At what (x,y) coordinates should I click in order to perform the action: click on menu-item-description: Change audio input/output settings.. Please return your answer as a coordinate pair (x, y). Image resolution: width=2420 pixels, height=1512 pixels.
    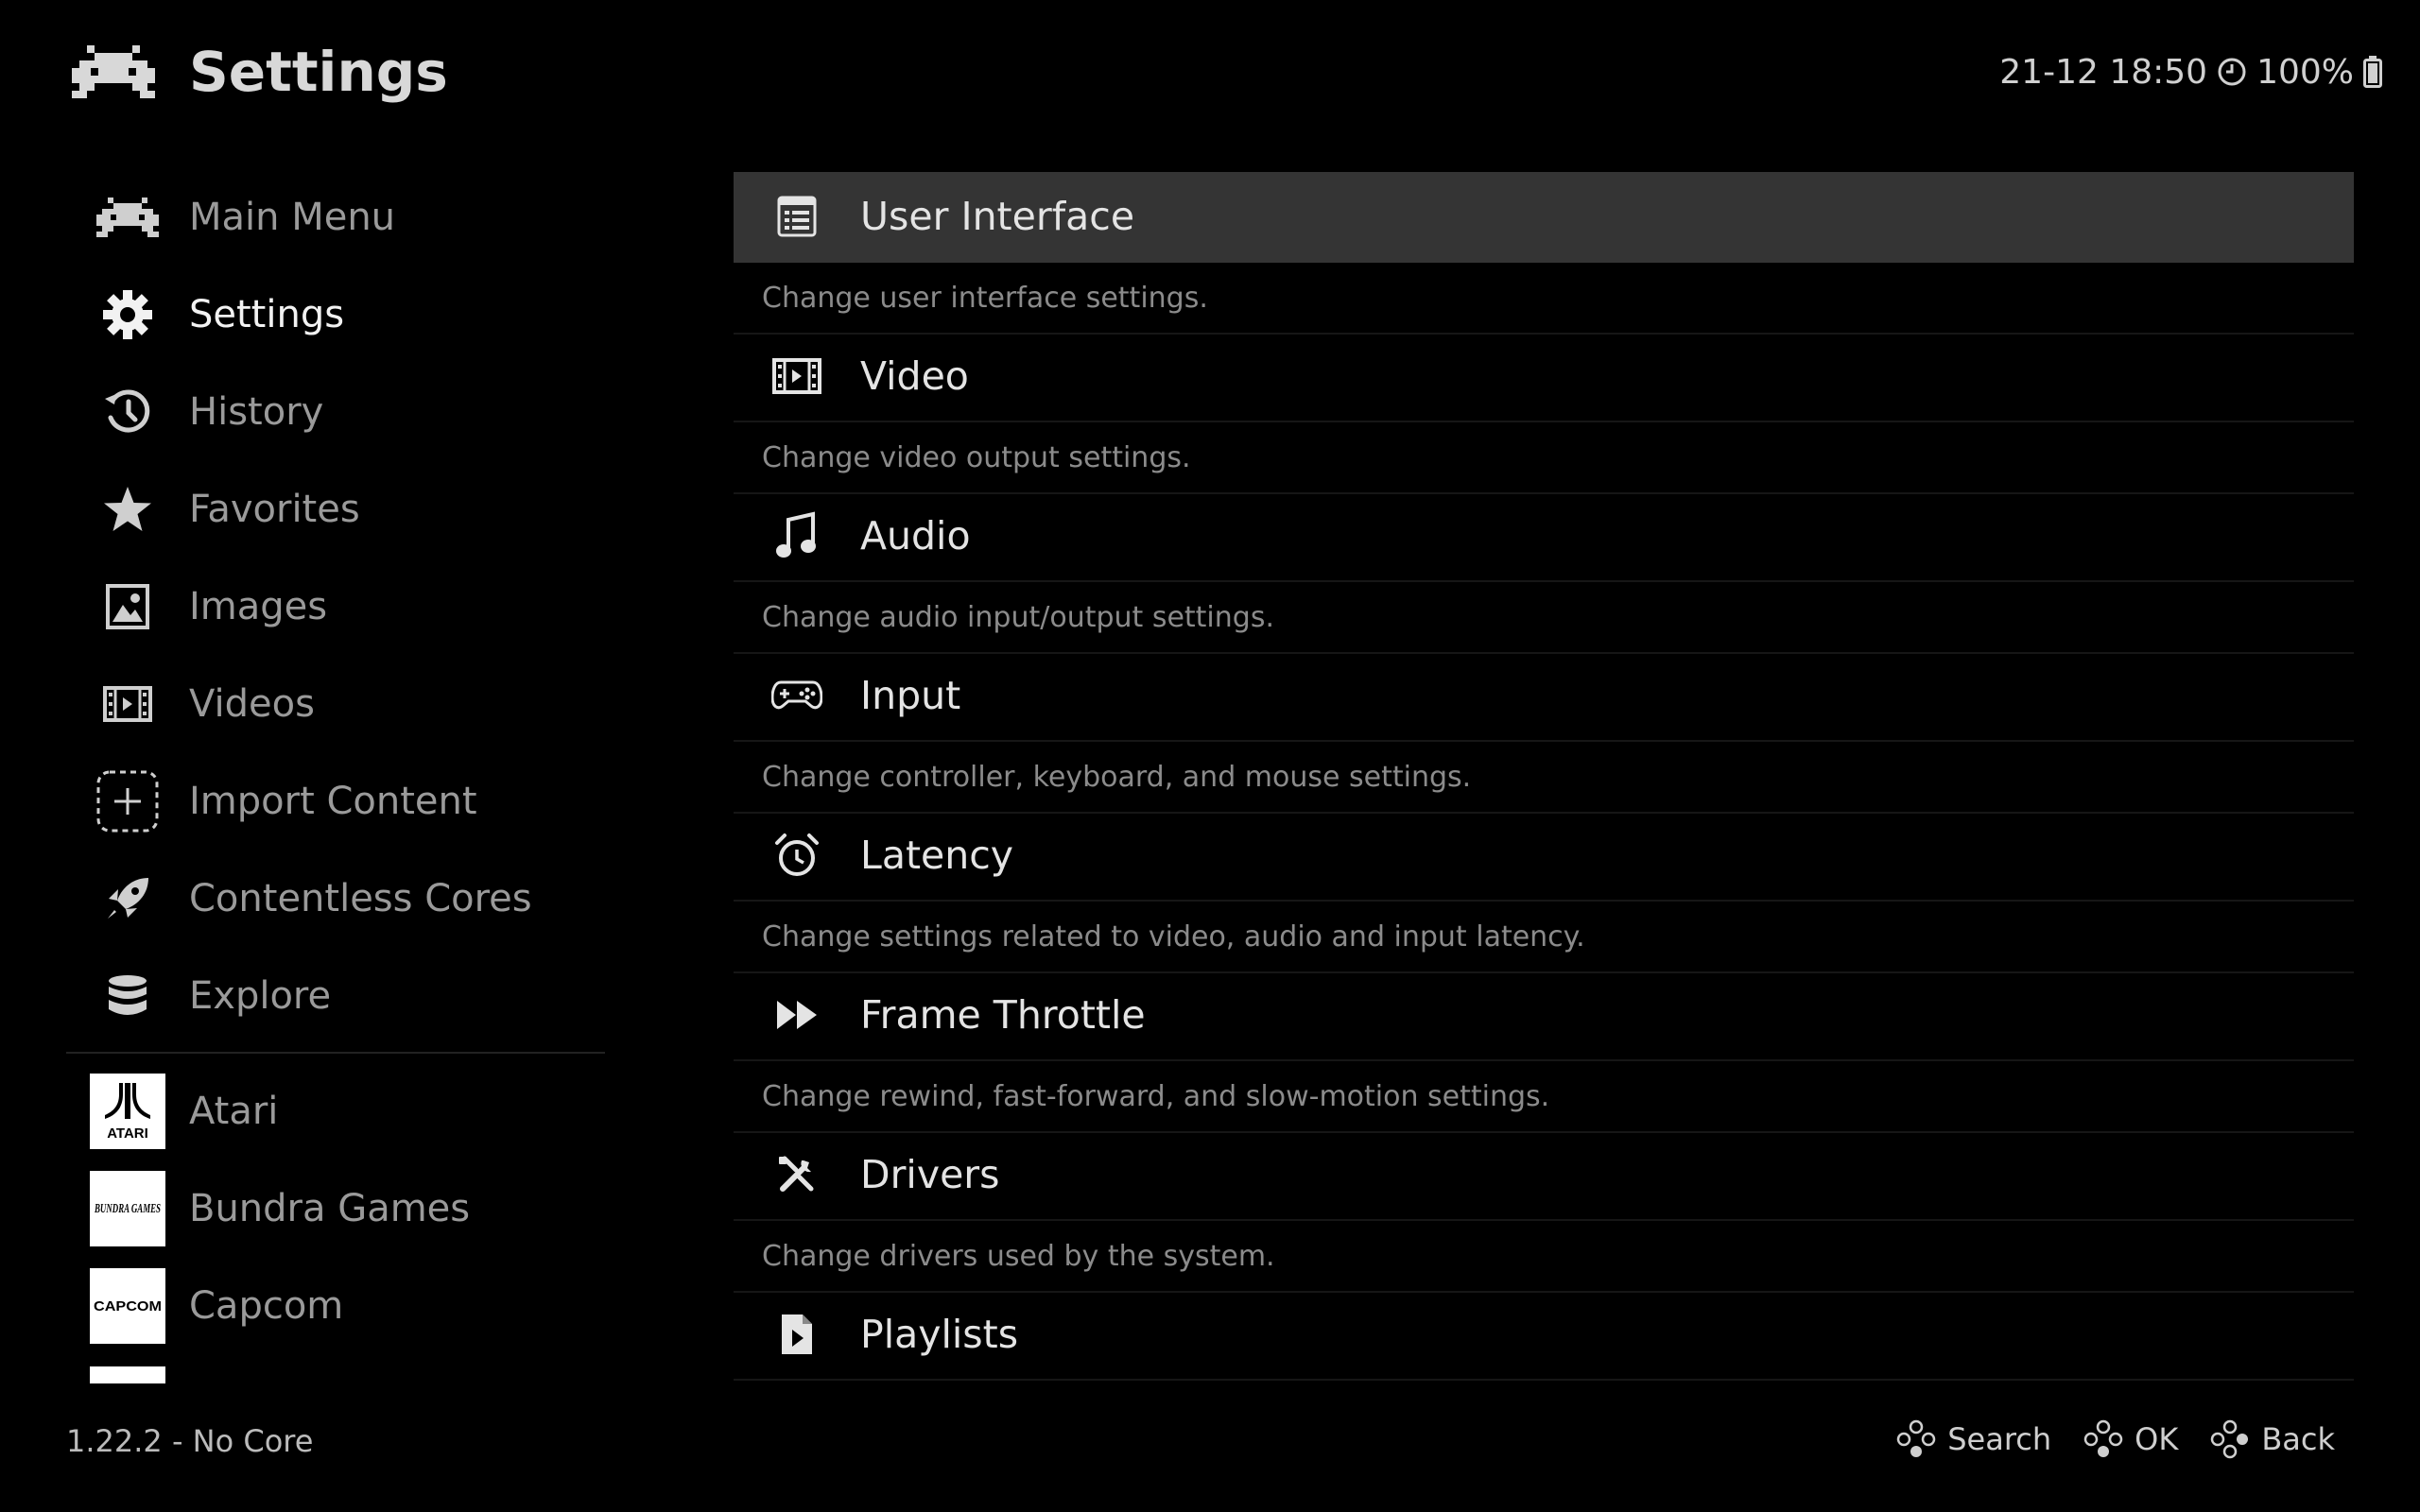
    Looking at the image, I should click on (1544, 618).